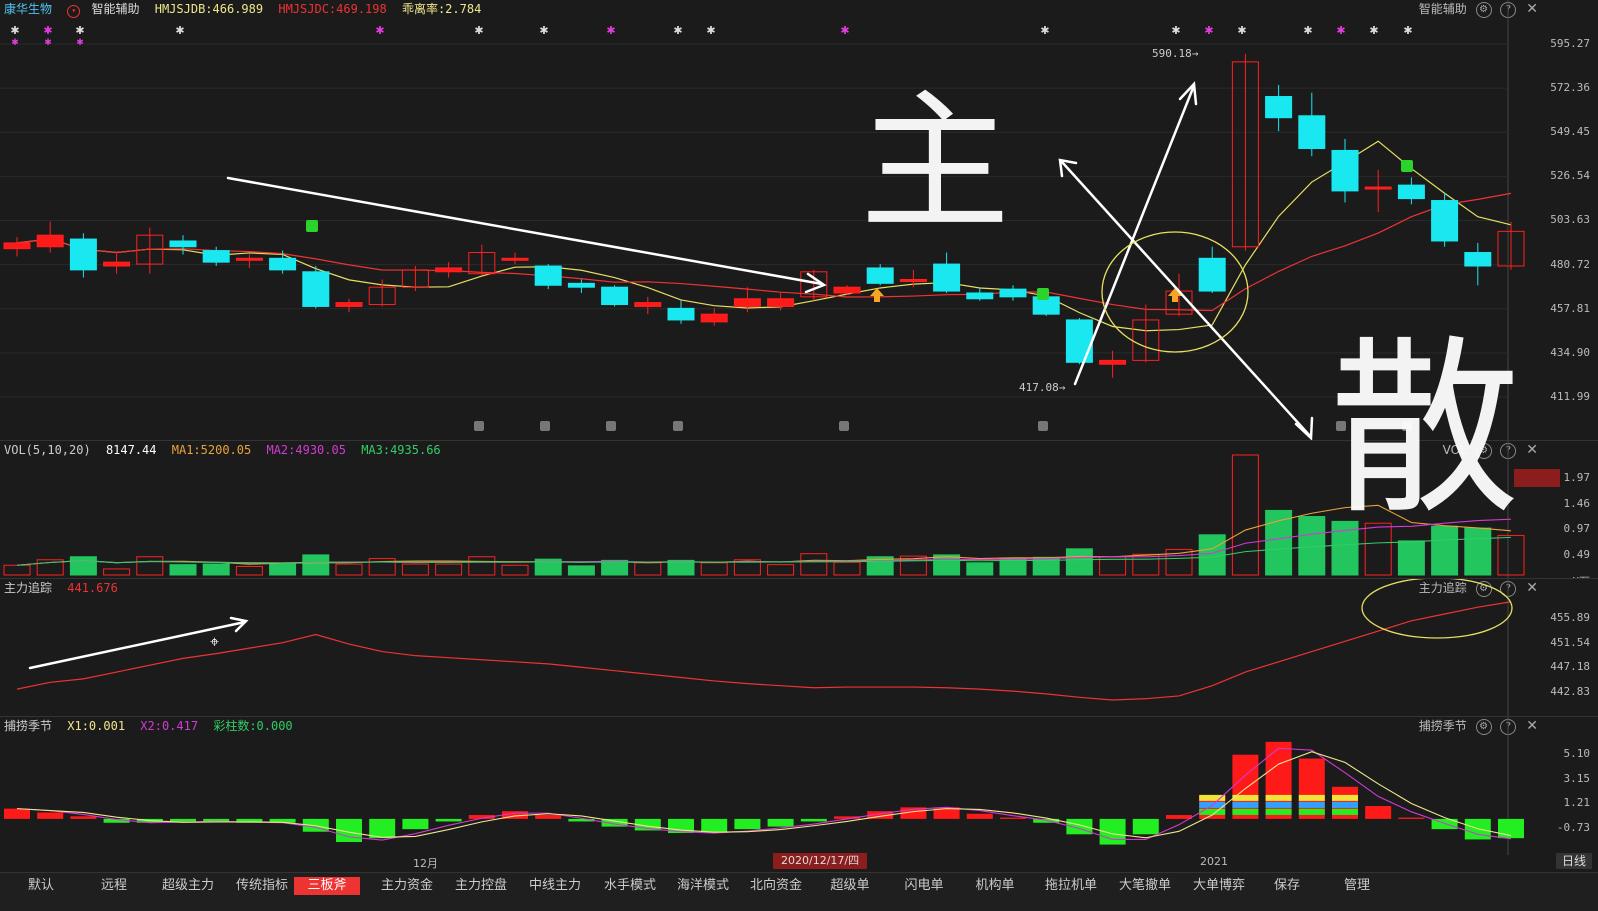  What do you see at coordinates (776, 886) in the screenshot?
I see `tab-10: 北向资金` at bounding box center [776, 886].